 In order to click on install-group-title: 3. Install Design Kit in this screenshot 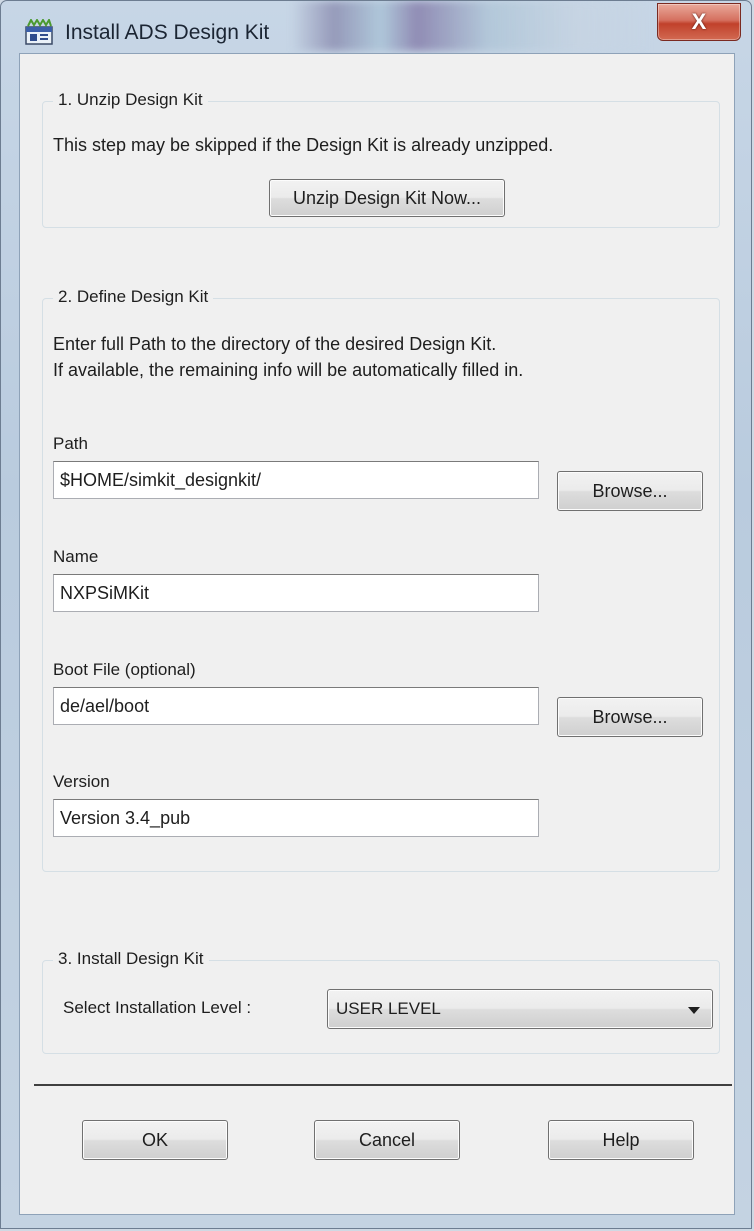, I will do `click(131, 959)`.